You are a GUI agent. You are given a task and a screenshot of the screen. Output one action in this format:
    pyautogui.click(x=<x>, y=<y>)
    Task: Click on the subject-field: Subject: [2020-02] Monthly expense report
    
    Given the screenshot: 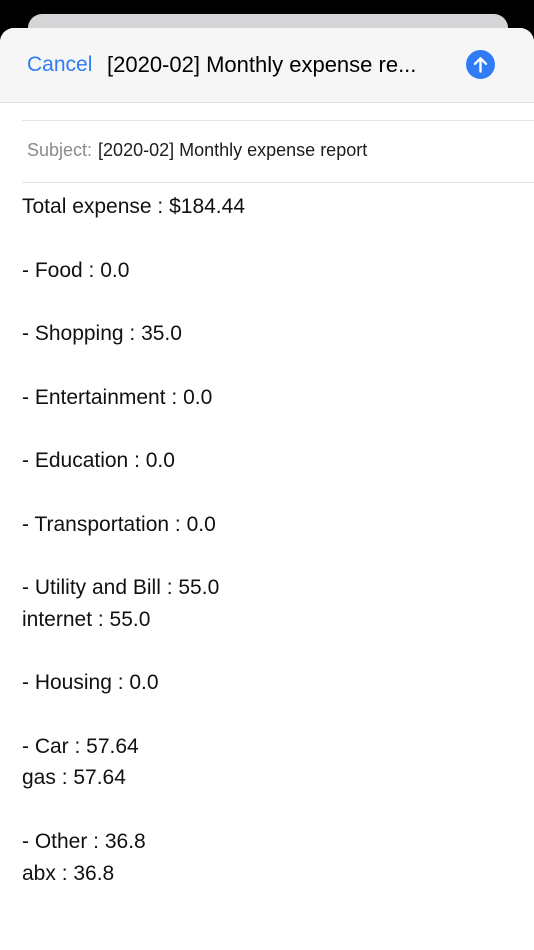 What is the action you would take?
    pyautogui.click(x=197, y=150)
    